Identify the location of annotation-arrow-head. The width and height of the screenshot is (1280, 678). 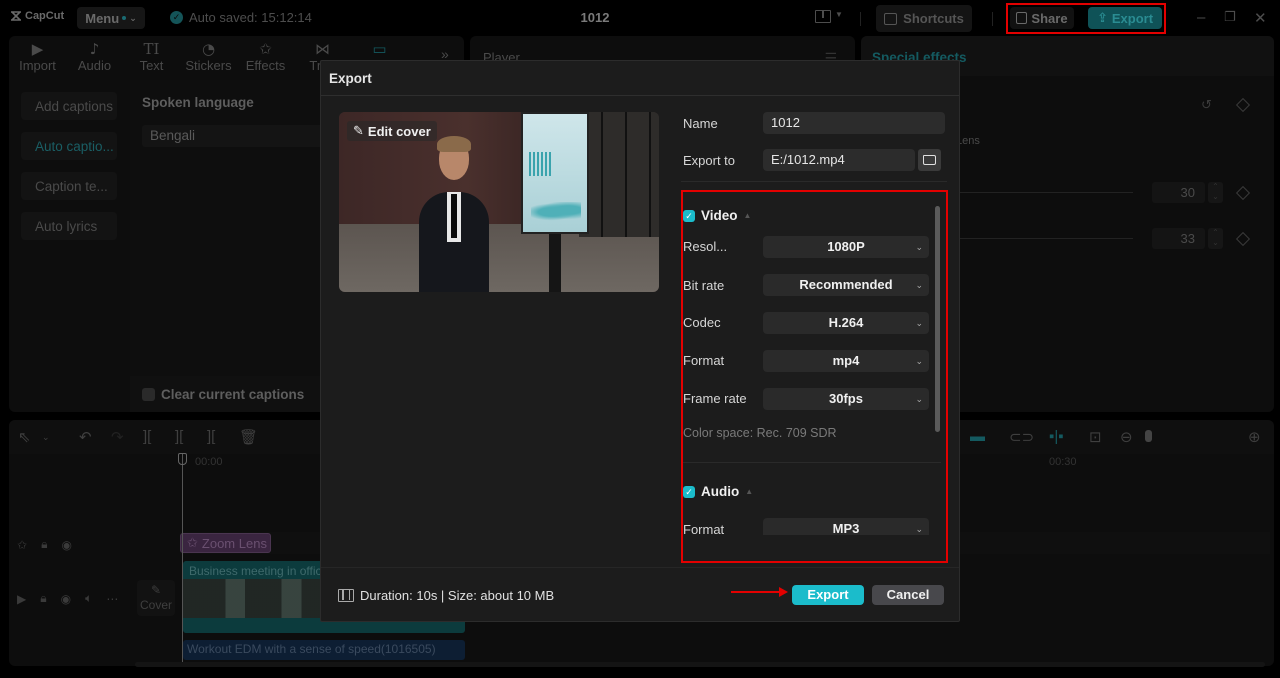
(783, 592).